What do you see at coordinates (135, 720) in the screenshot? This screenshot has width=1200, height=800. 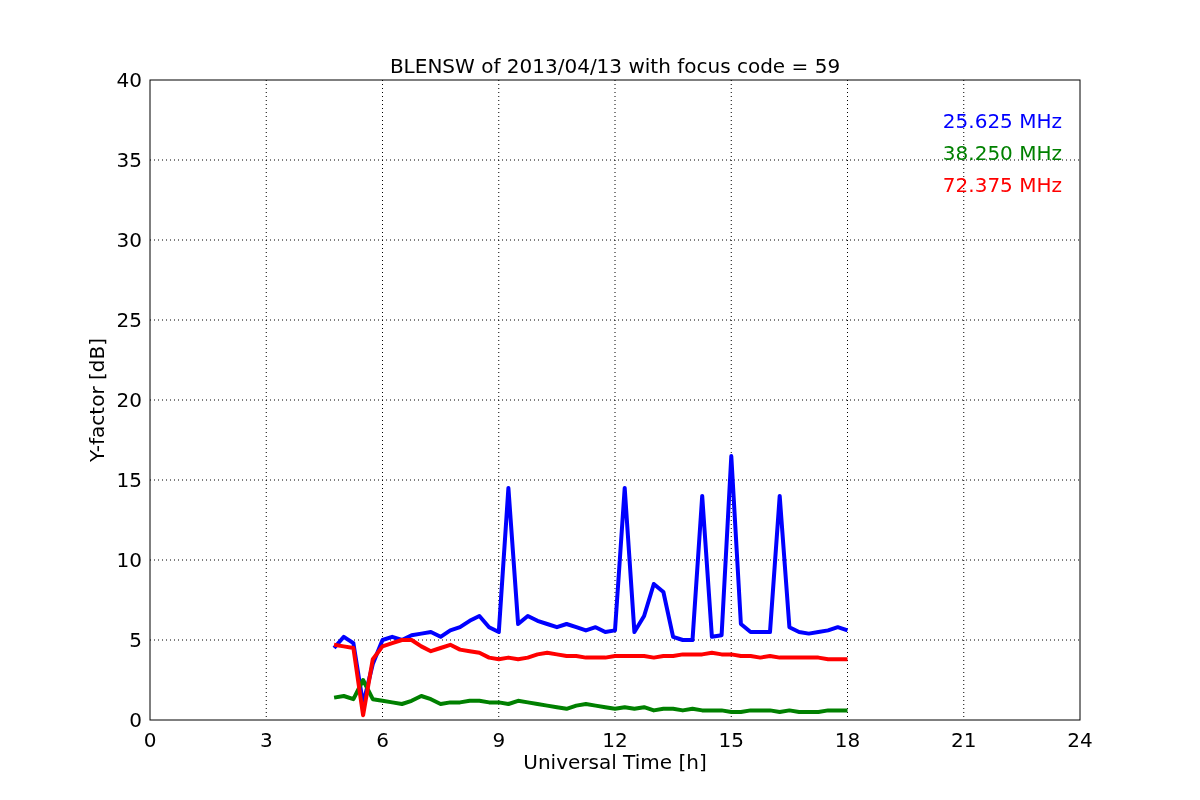 I see `y-tick-label: 0` at bounding box center [135, 720].